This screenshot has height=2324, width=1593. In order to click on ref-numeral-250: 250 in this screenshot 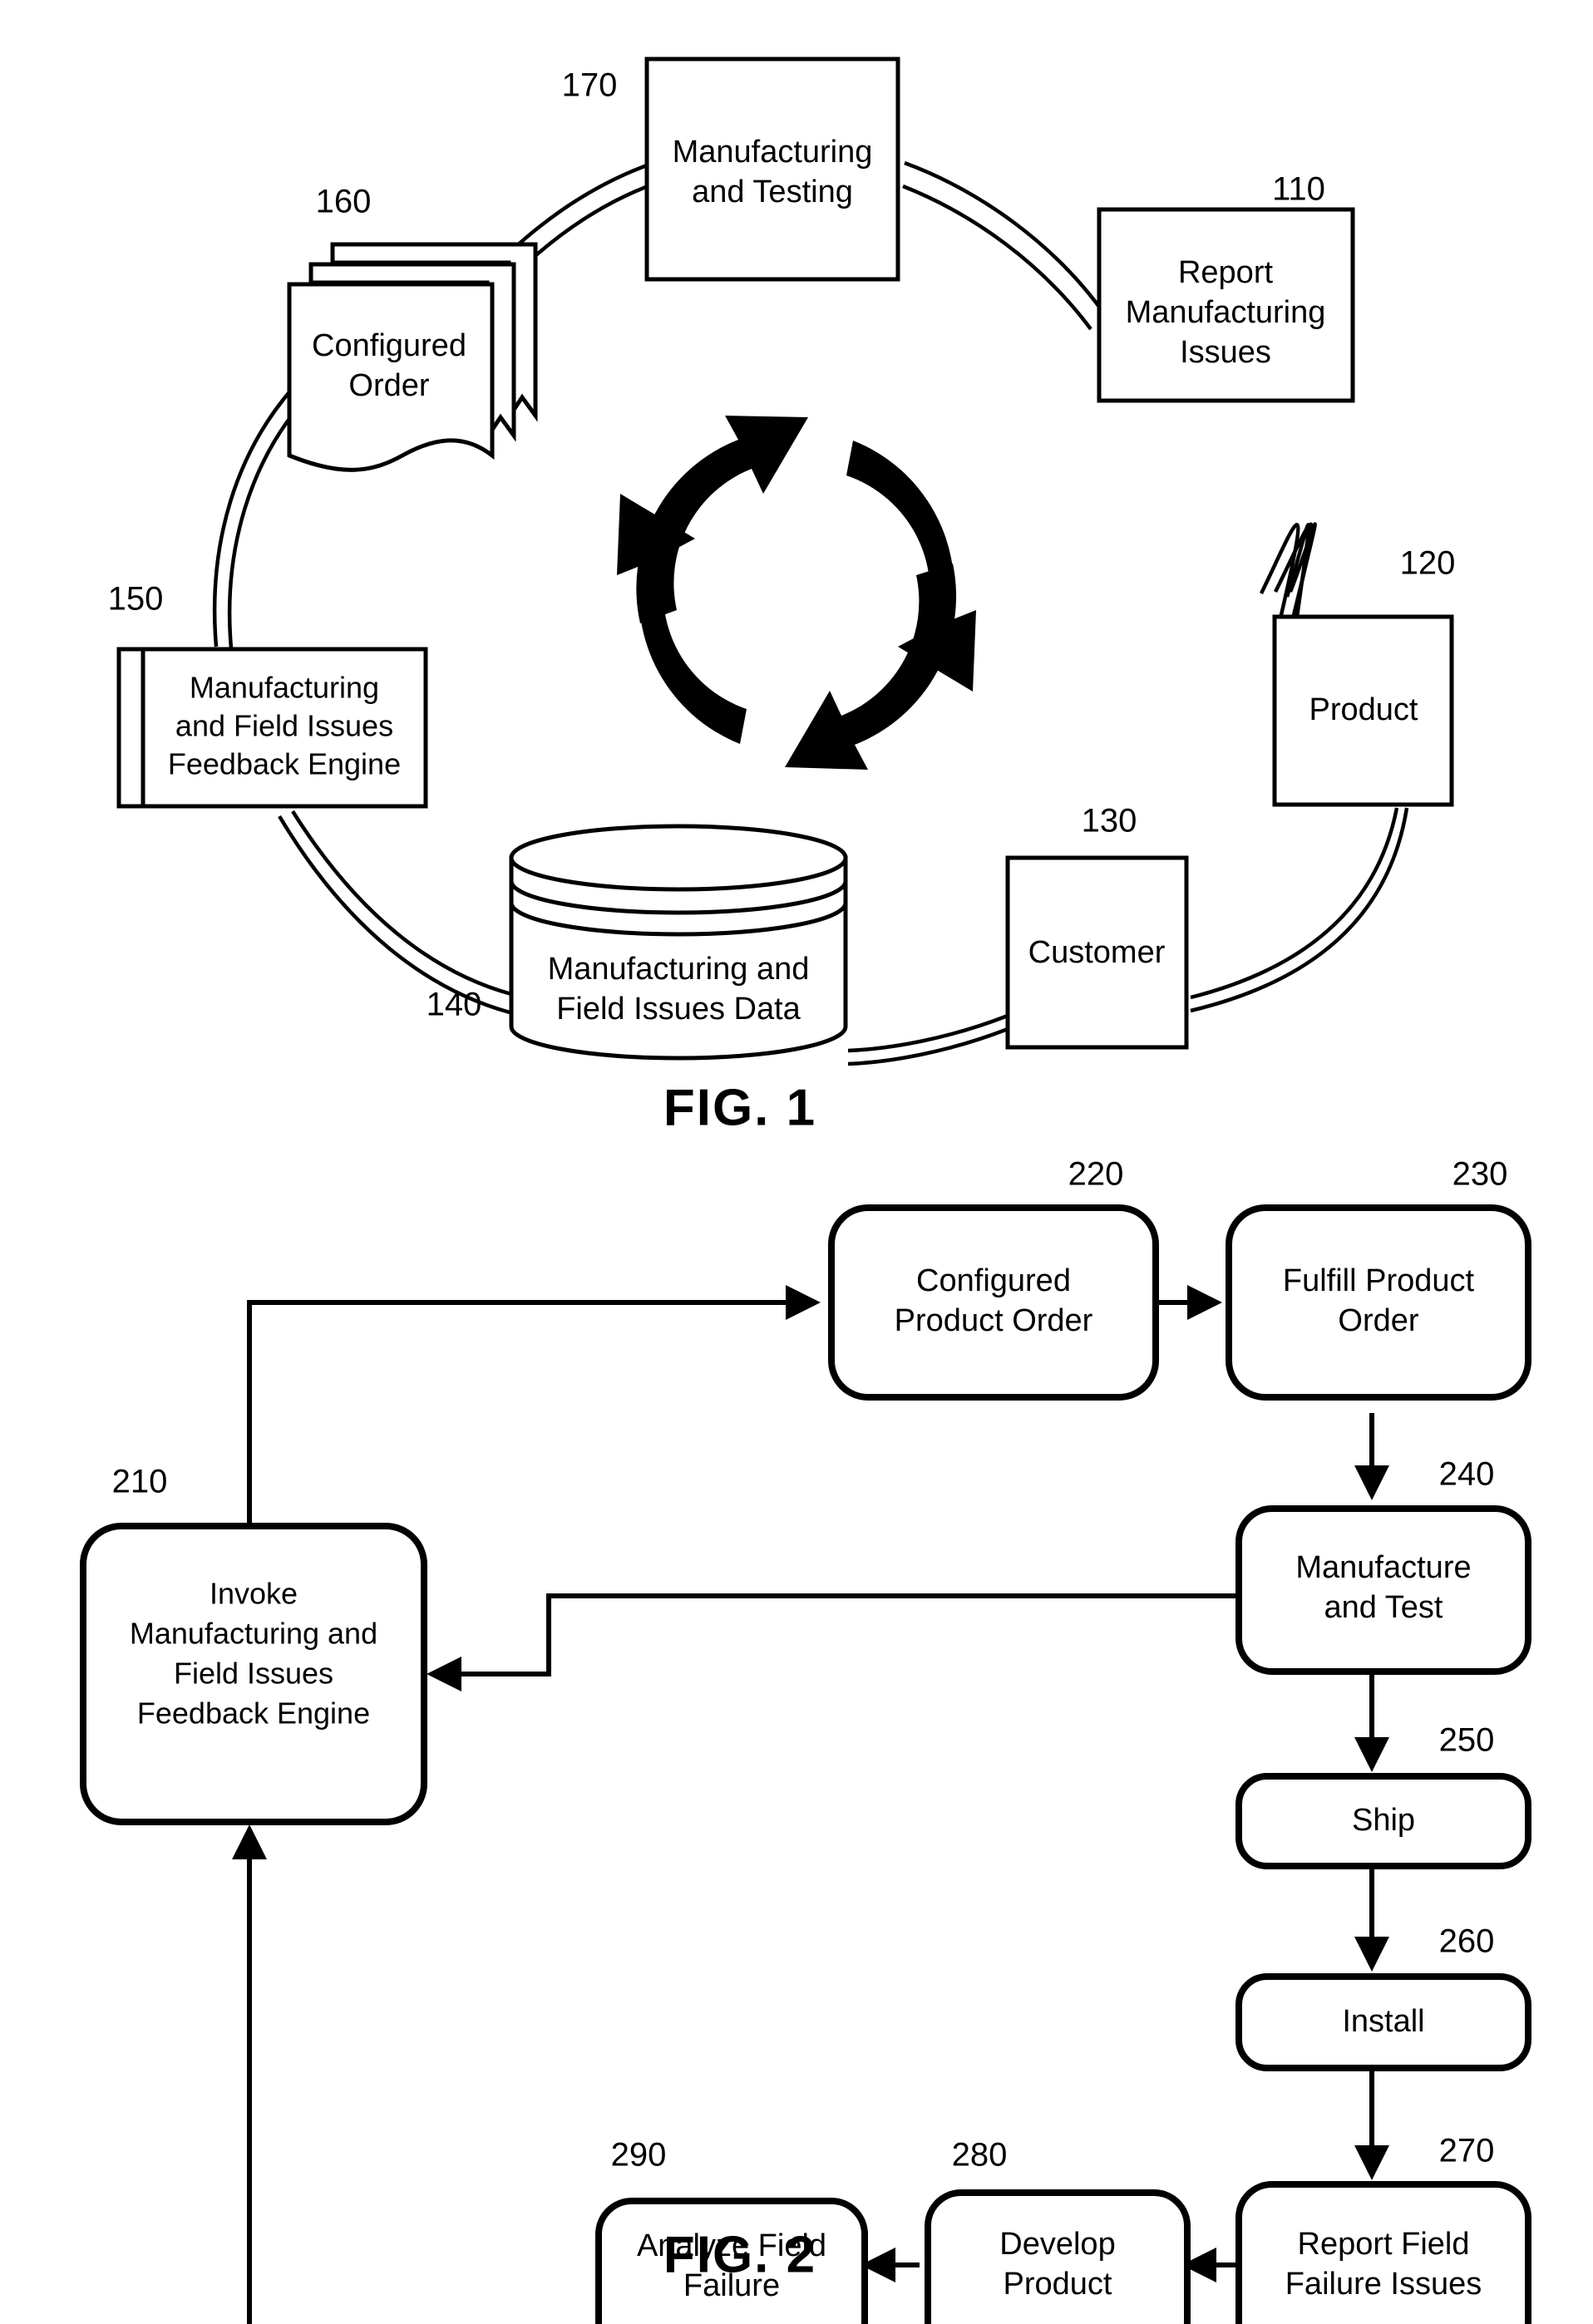, I will do `click(1467, 1740)`.